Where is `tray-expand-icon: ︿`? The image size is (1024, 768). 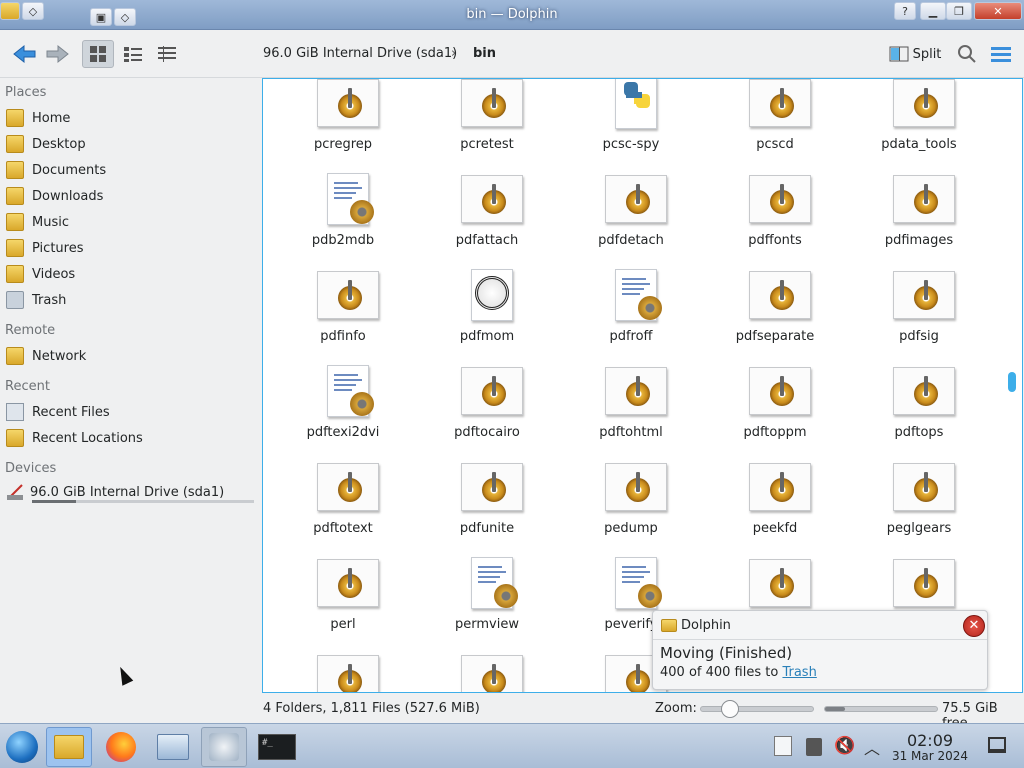 tray-expand-icon: ︿ is located at coordinates (872, 747).